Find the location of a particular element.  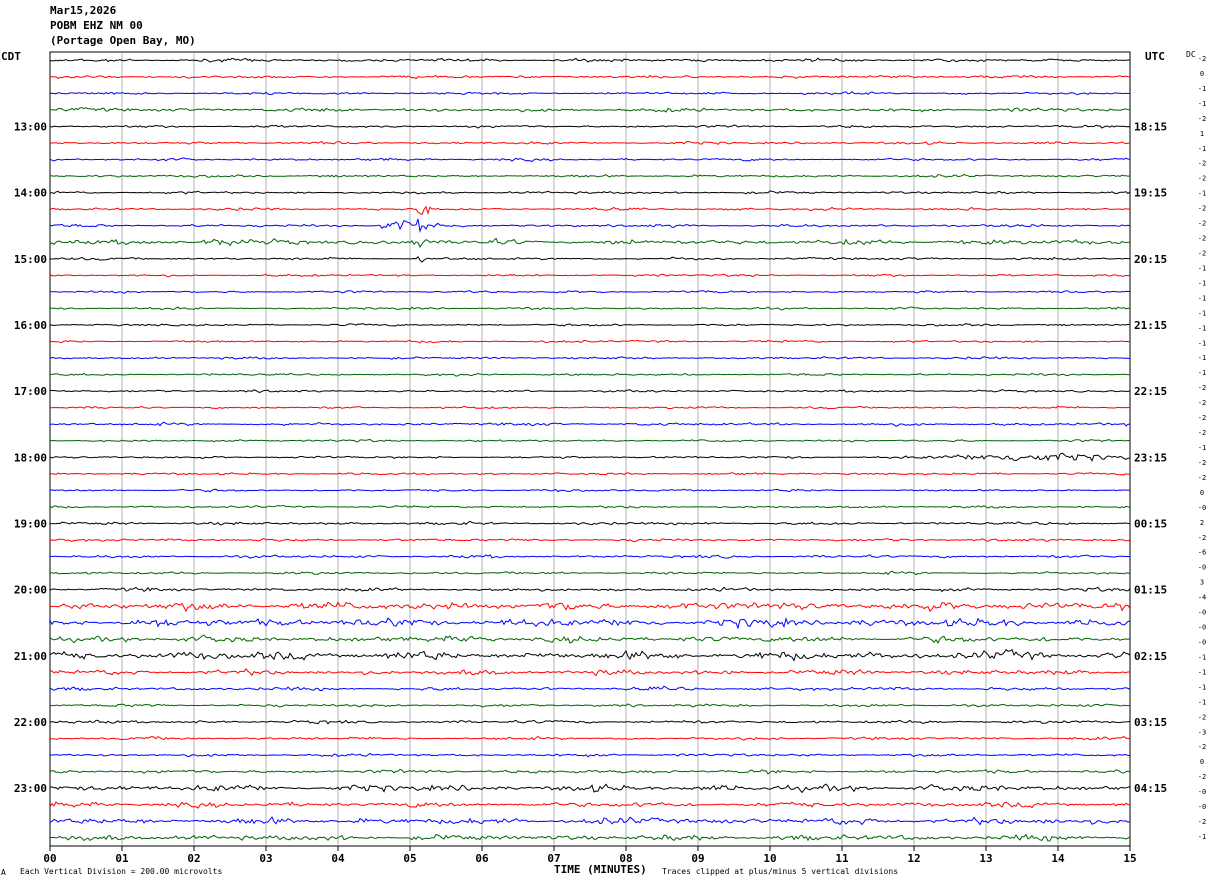

x-tick-label: 15 is located at coordinates (1129, 858).